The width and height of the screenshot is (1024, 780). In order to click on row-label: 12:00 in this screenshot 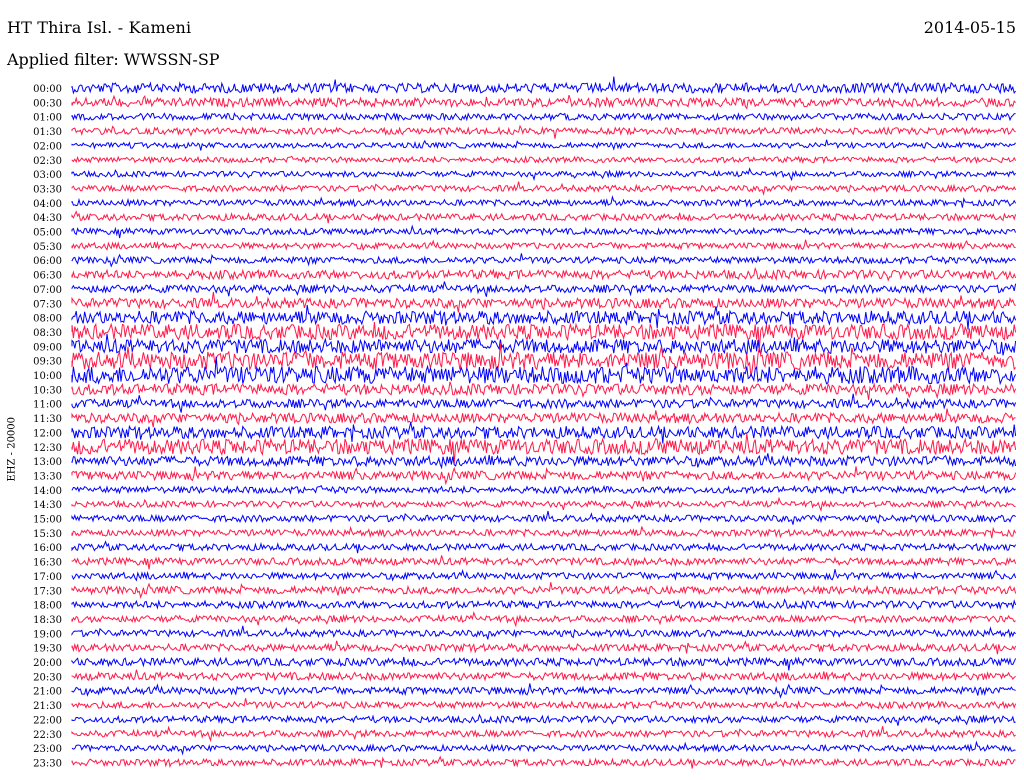, I will do `click(47, 433)`.